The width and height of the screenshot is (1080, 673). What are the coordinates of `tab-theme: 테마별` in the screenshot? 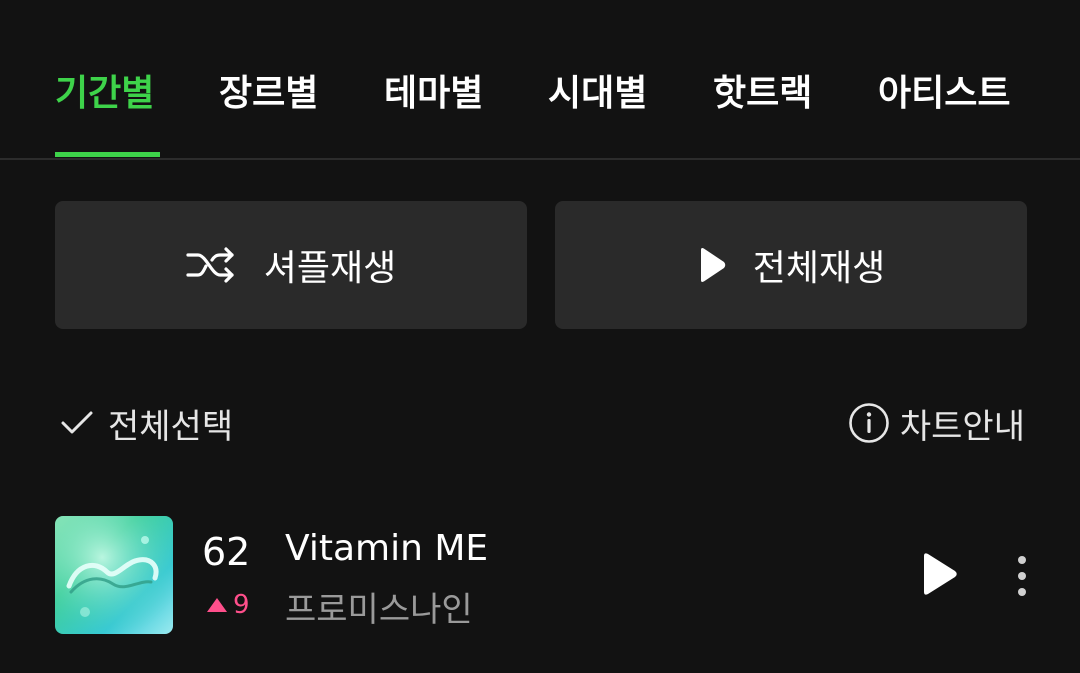 It's located at (433, 96).